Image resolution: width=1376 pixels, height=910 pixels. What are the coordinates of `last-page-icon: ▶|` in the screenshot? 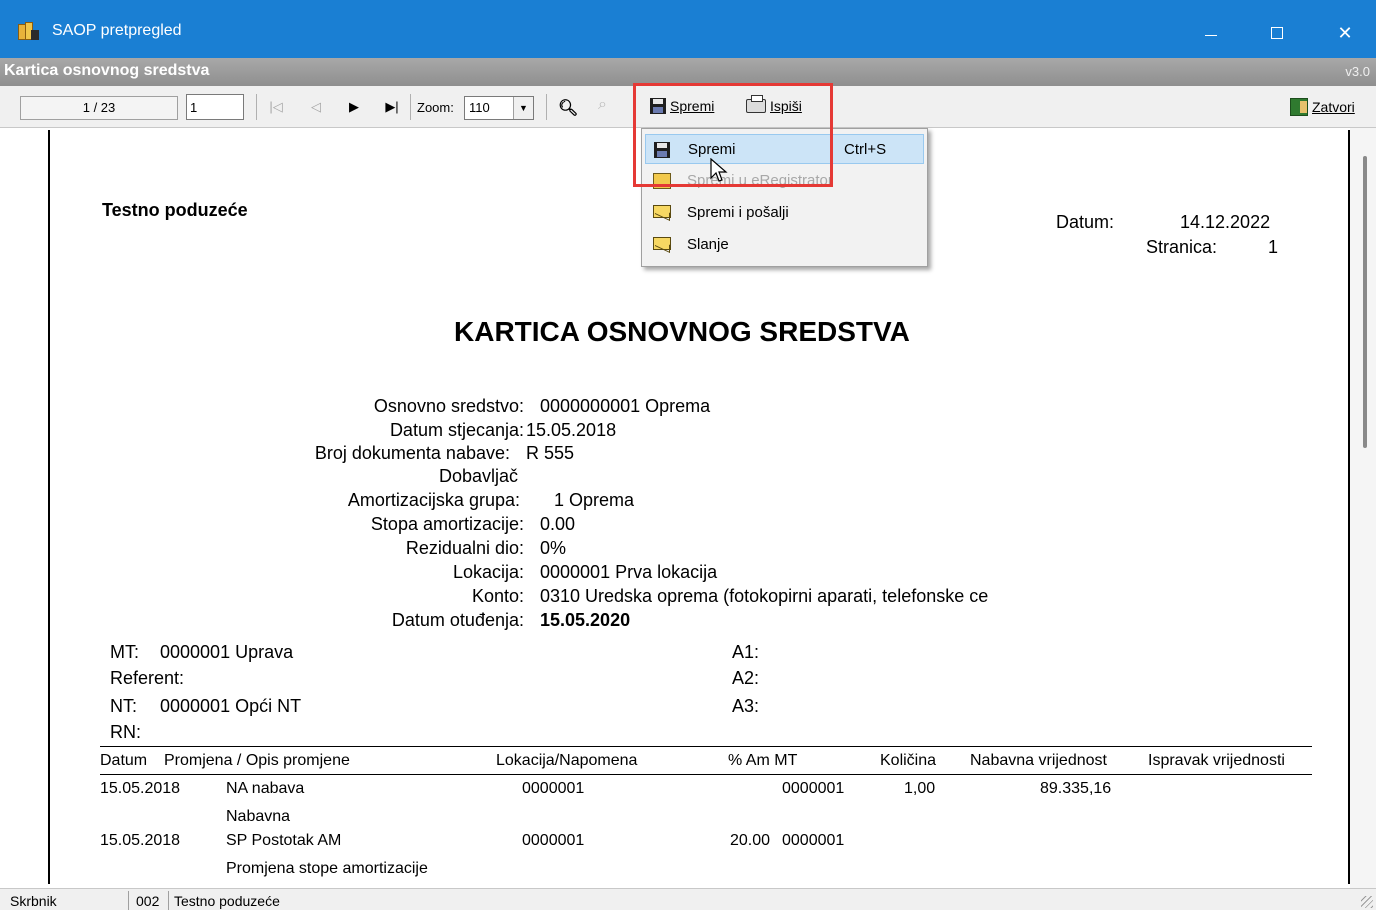 It's located at (392, 106).